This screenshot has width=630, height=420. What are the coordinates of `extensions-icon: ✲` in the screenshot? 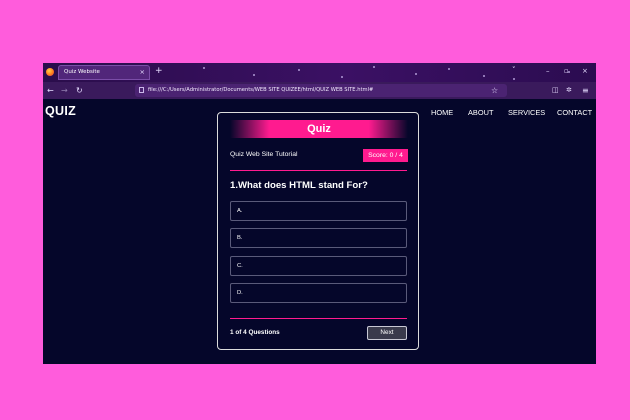 It's located at (569, 90).